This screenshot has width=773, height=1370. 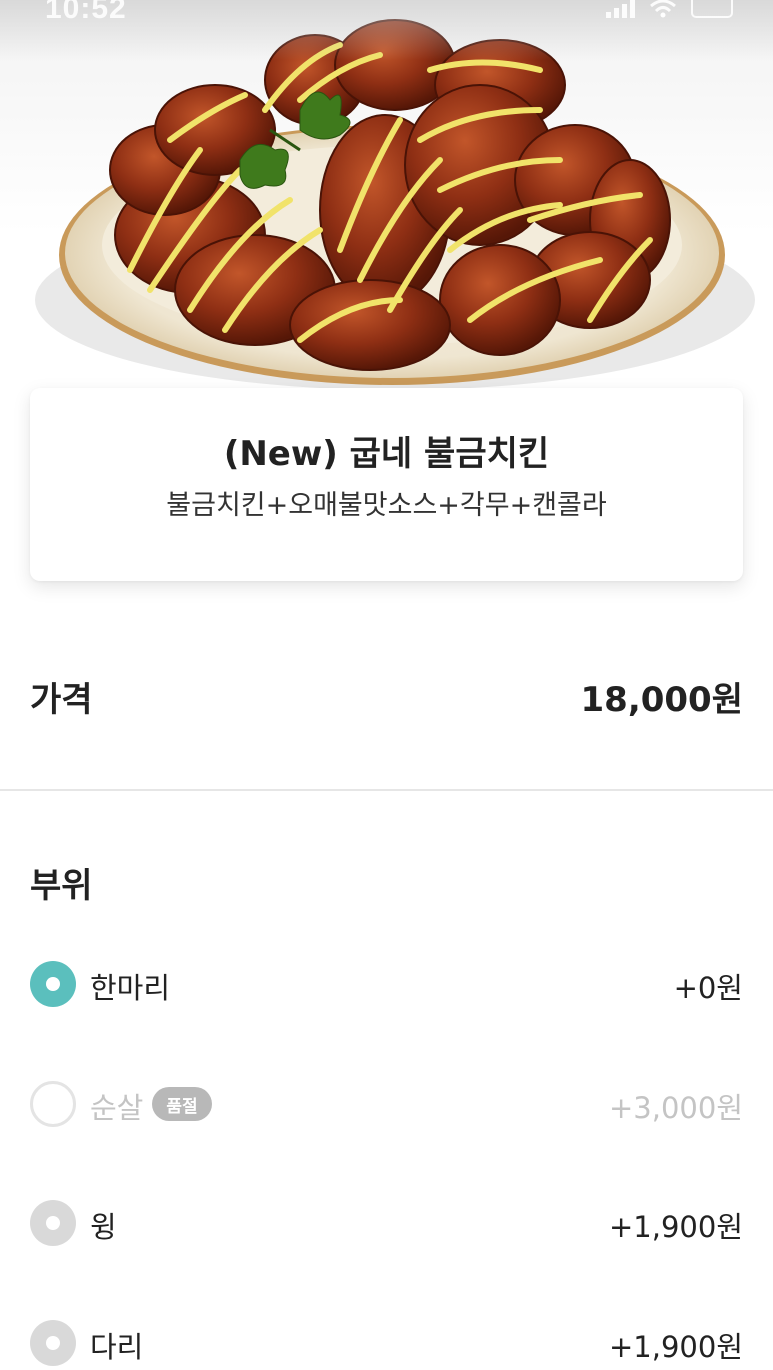 What do you see at coordinates (86, 12) in the screenshot?
I see `status-time: 10:52` at bounding box center [86, 12].